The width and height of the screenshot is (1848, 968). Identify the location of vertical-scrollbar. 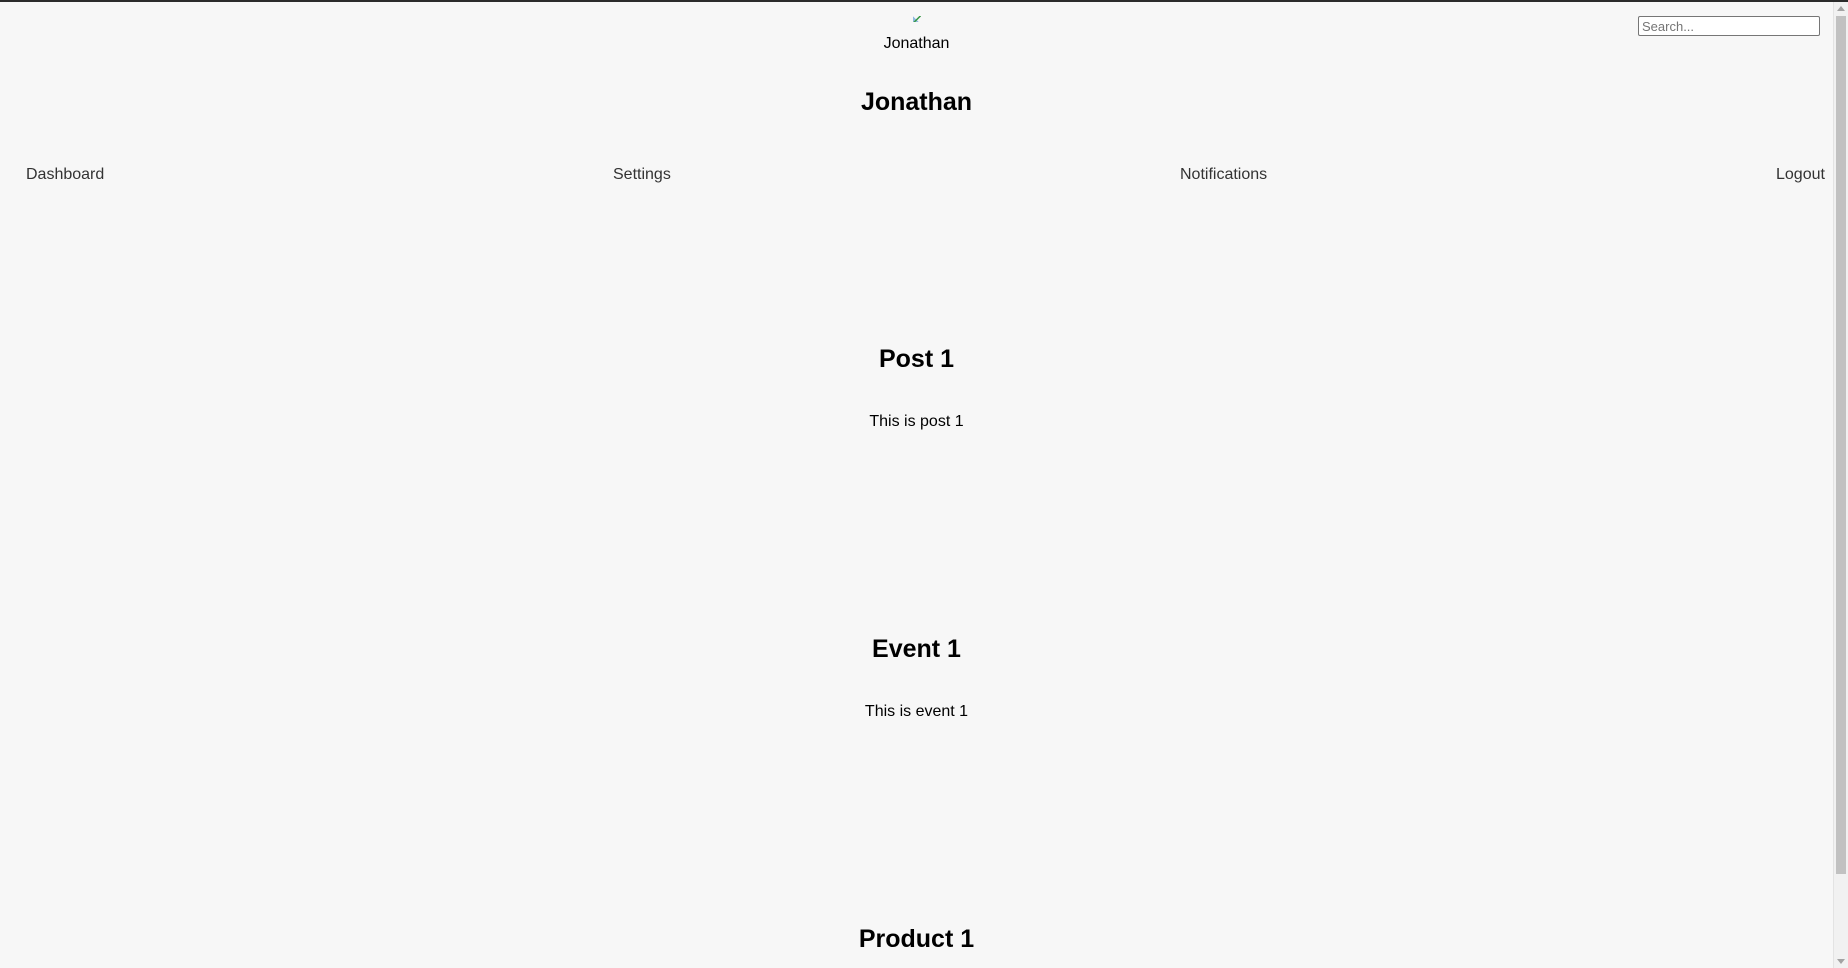
(1840, 485).